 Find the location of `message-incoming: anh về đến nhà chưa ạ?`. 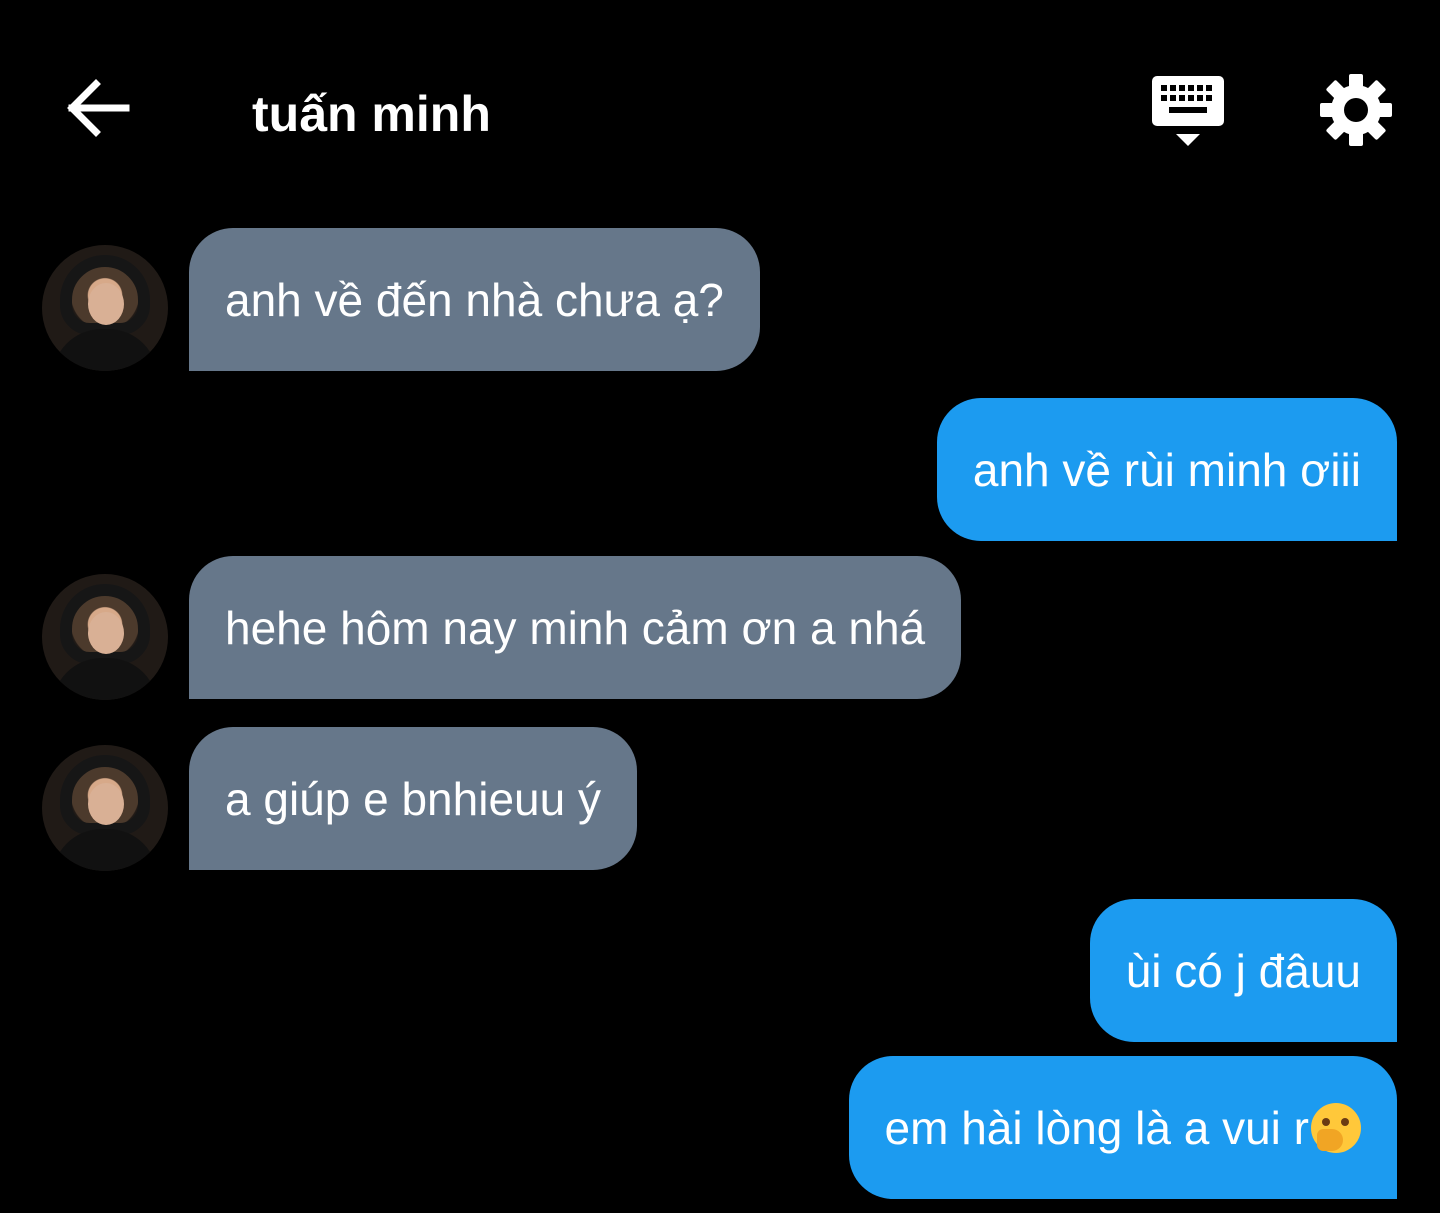

message-incoming: anh về đến nhà chưa ạ? is located at coordinates (474, 299).